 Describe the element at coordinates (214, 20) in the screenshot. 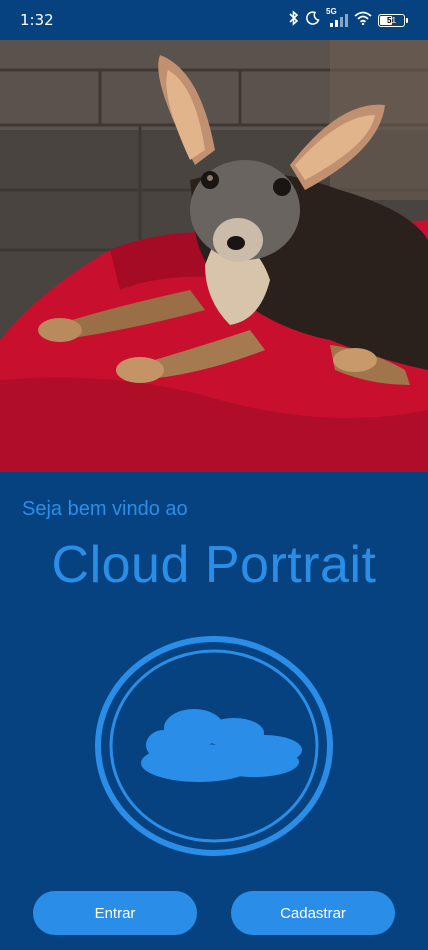

I see `status-bar: 1:32 5G 51` at that location.